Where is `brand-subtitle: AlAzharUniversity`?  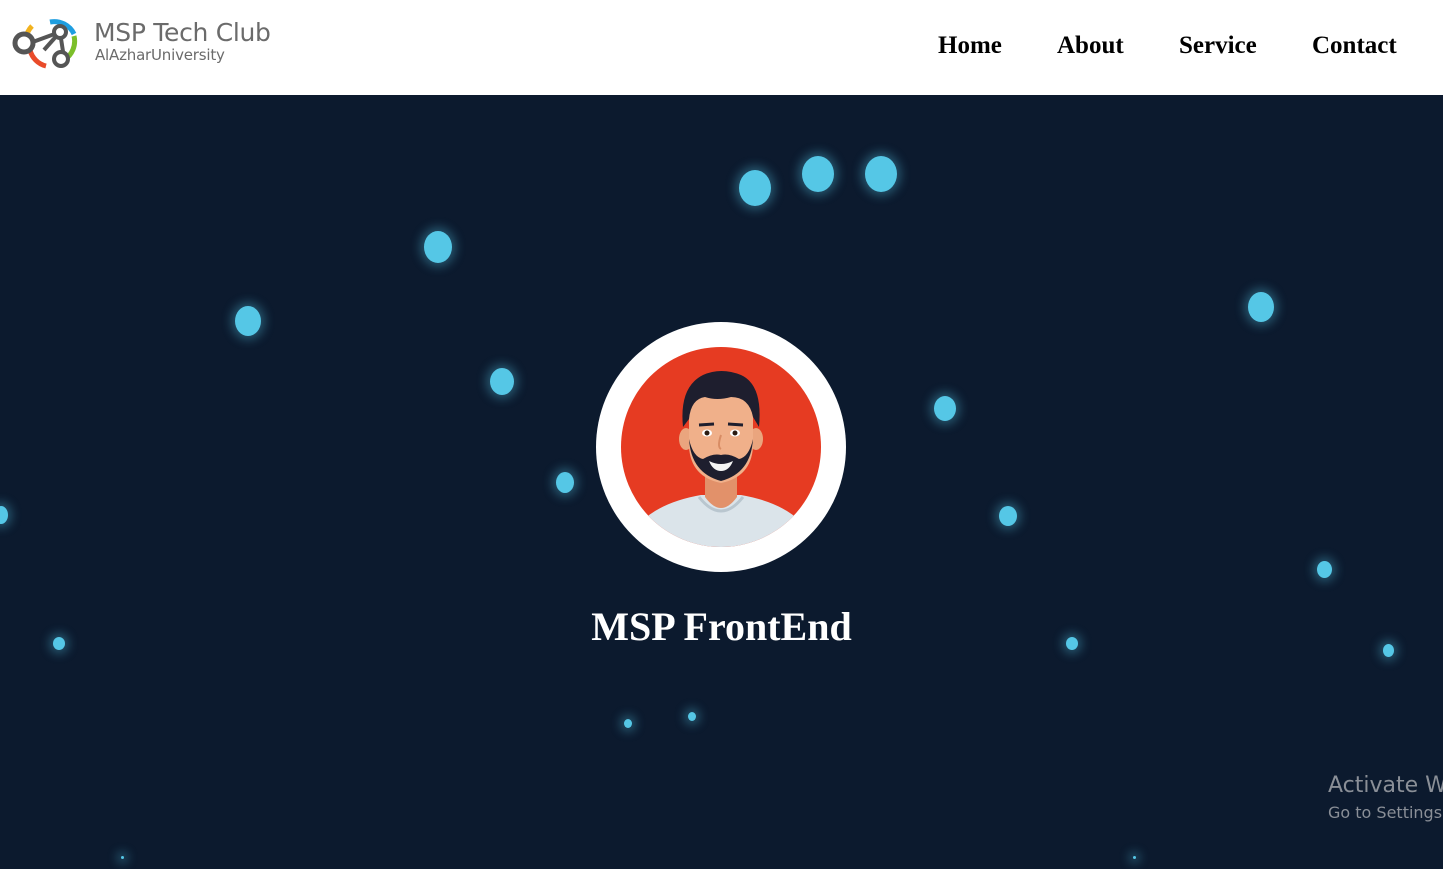 brand-subtitle: AlAzharUniversity is located at coordinates (160, 55).